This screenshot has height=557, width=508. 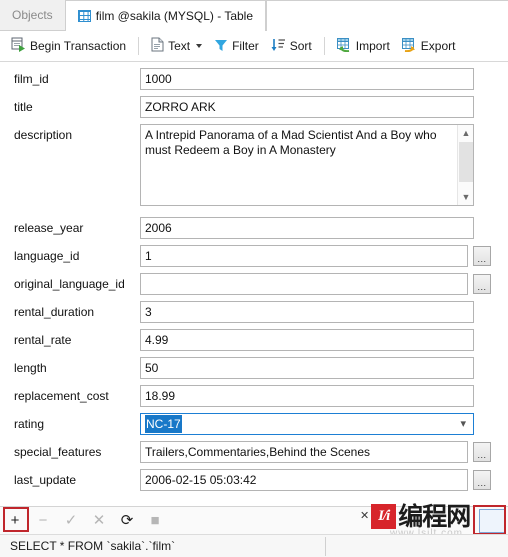 I want to click on input-replacement-cost, so click(x=307, y=396).